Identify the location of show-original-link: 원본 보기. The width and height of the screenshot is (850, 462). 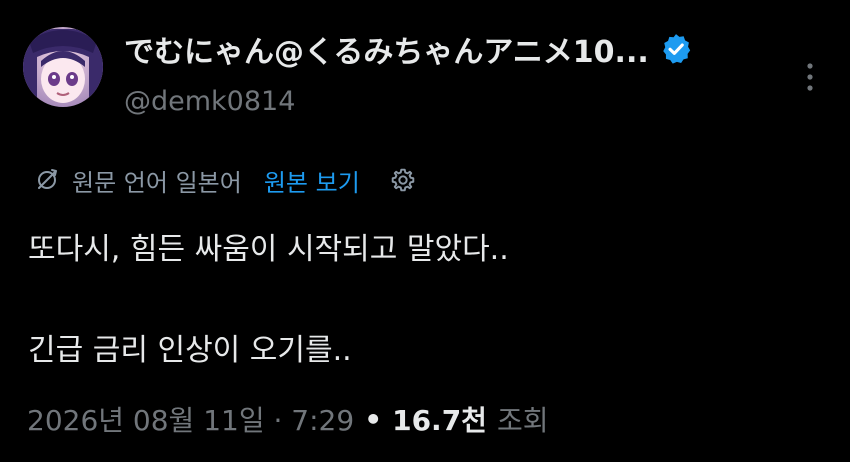
(312, 180).